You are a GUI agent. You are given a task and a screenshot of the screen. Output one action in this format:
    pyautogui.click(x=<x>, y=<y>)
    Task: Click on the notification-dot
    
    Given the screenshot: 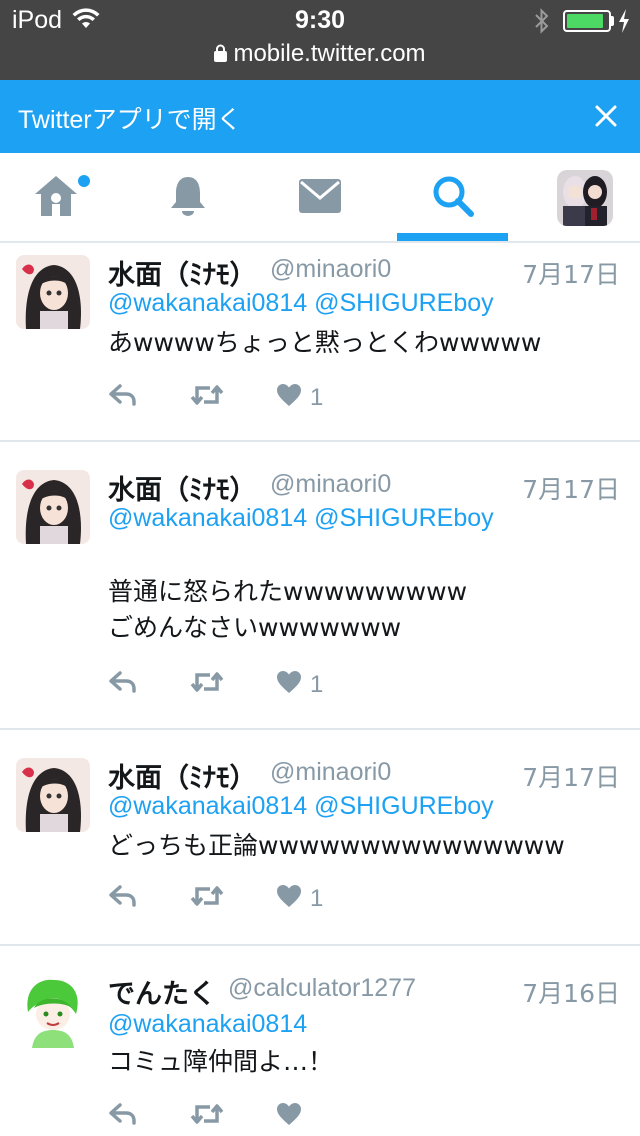 What is the action you would take?
    pyautogui.click(x=84, y=181)
    